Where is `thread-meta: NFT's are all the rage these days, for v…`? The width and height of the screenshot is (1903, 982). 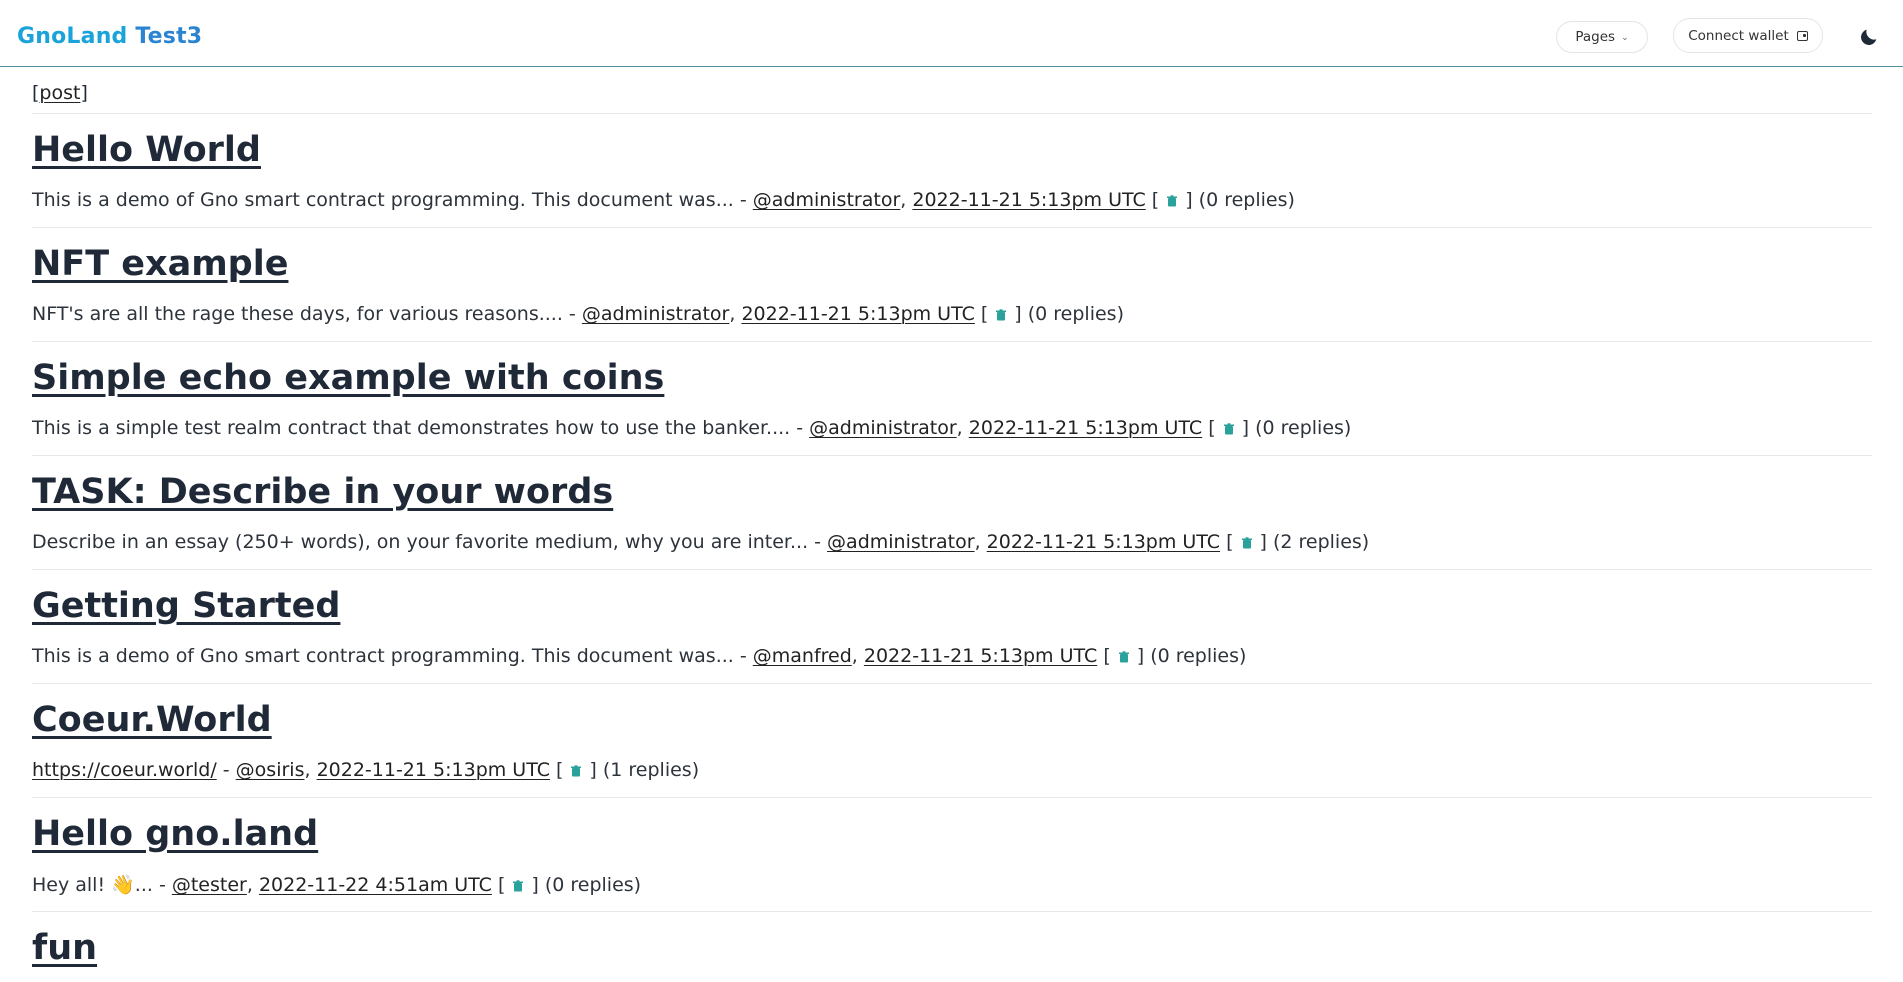
thread-meta: NFT's are all the rage these days, for v… is located at coordinates (578, 314).